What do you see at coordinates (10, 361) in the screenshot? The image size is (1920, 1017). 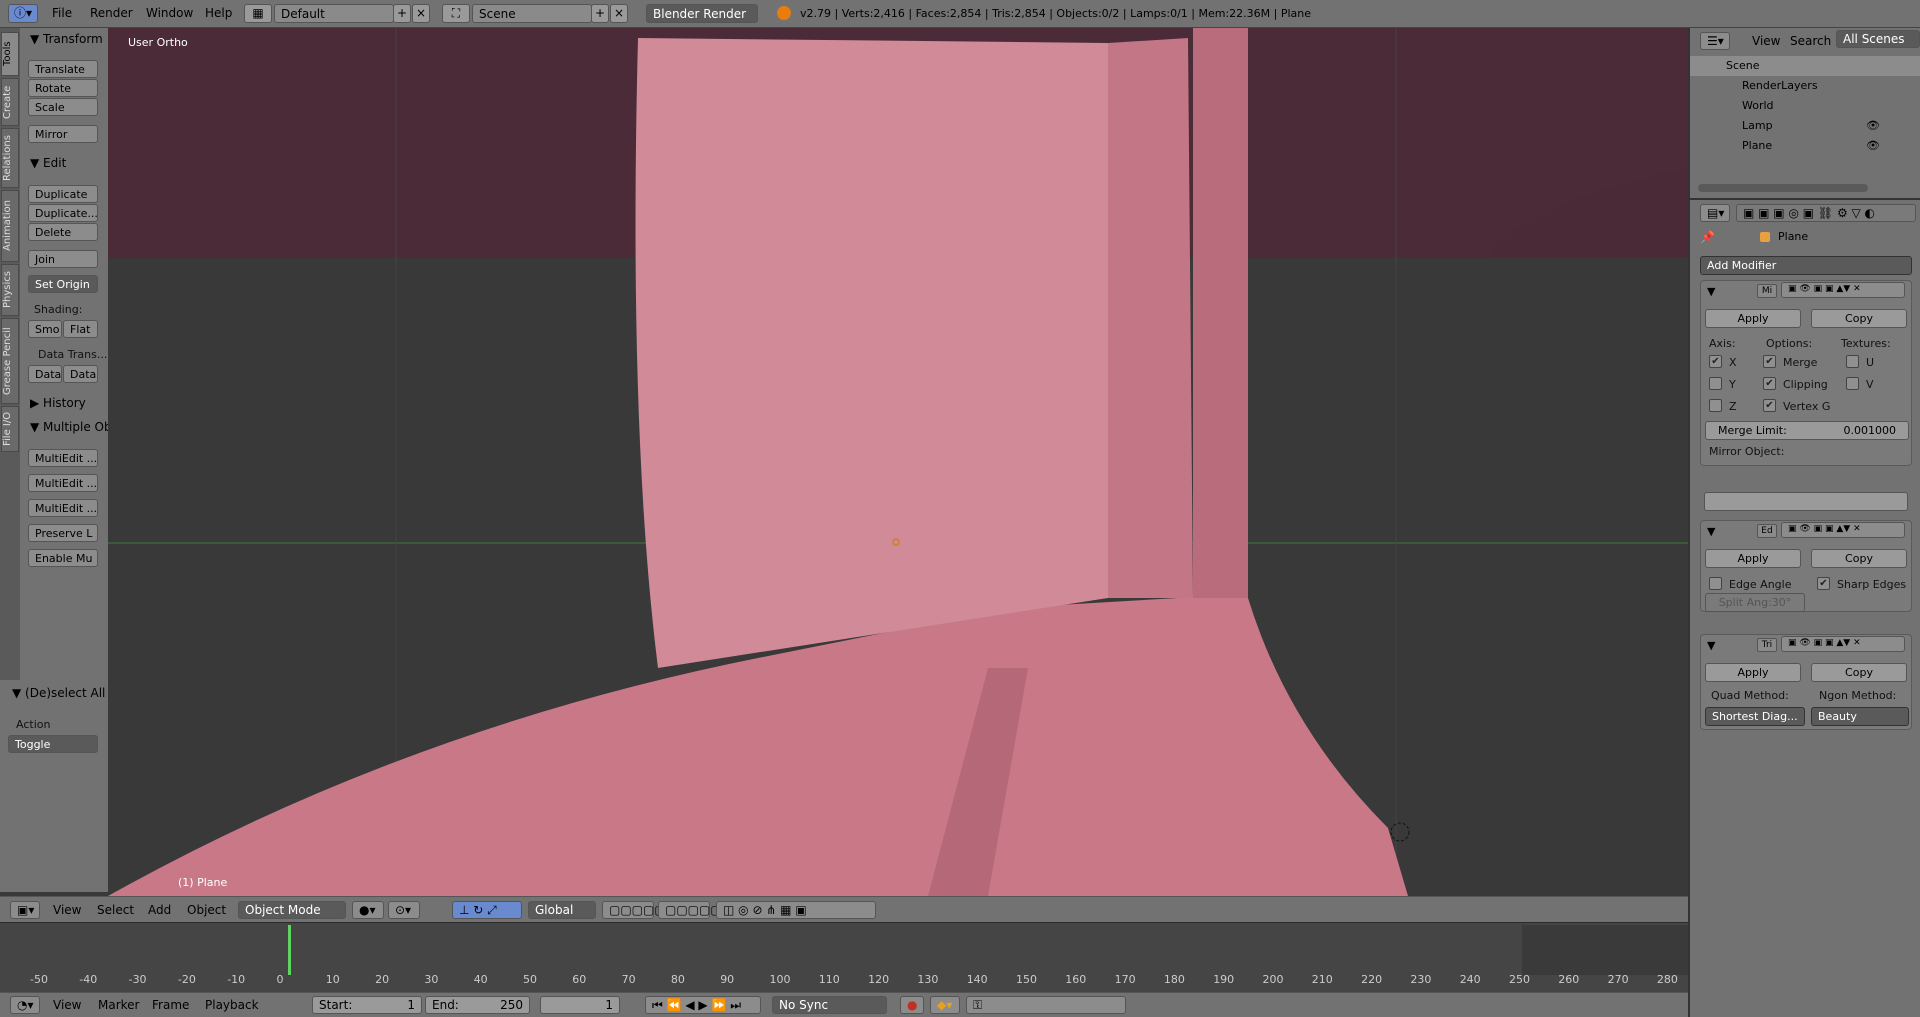 I see `tab-grease-pencil: Grease Pencil` at bounding box center [10, 361].